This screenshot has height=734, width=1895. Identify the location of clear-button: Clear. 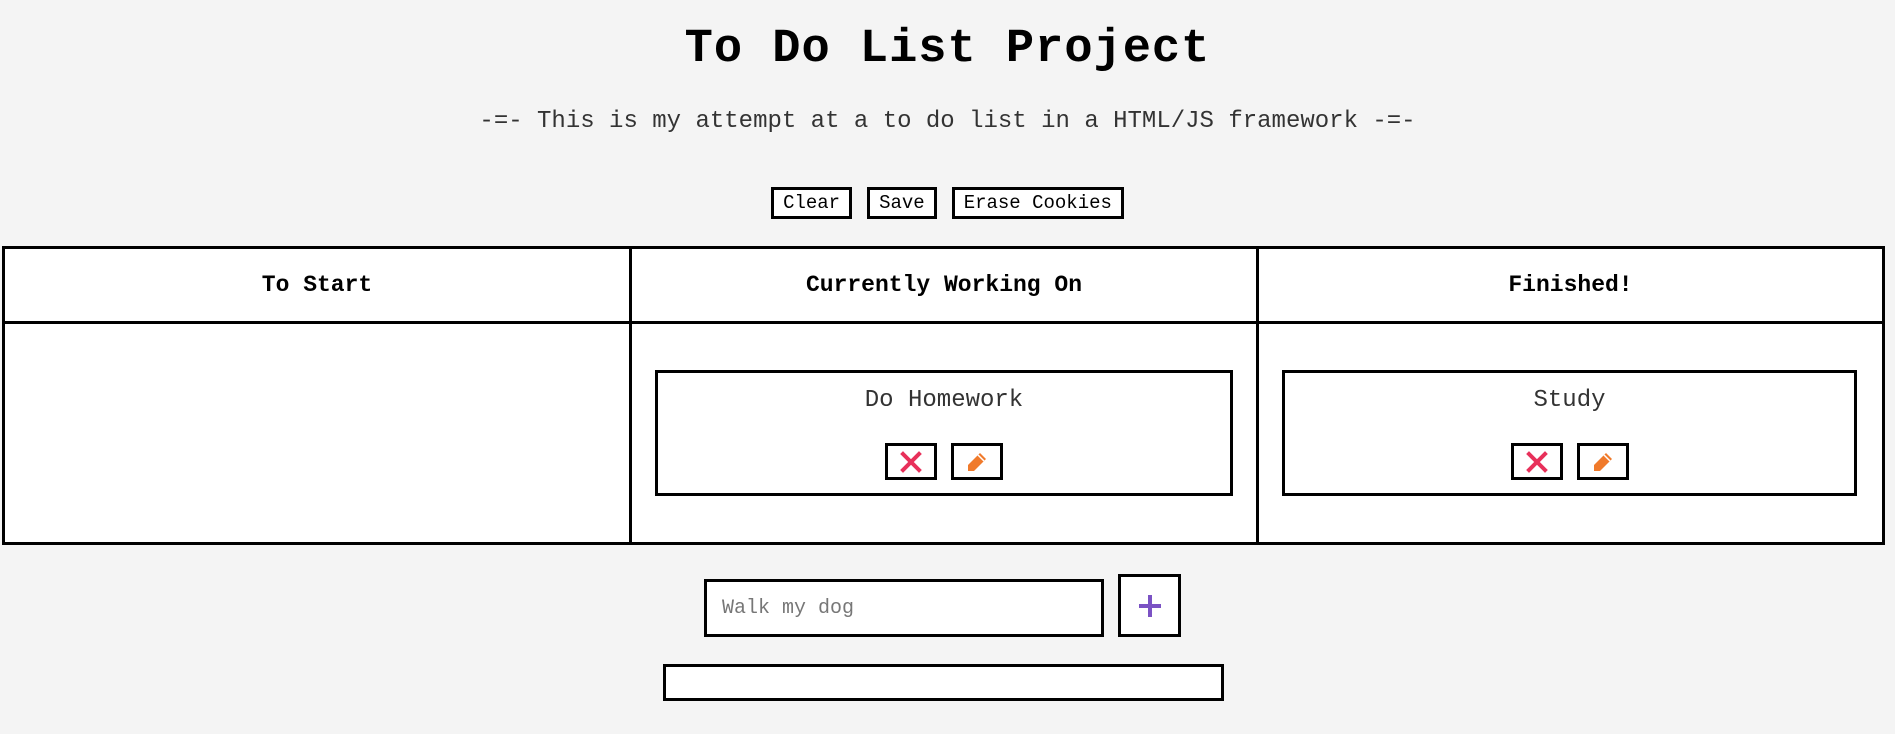
(812, 203).